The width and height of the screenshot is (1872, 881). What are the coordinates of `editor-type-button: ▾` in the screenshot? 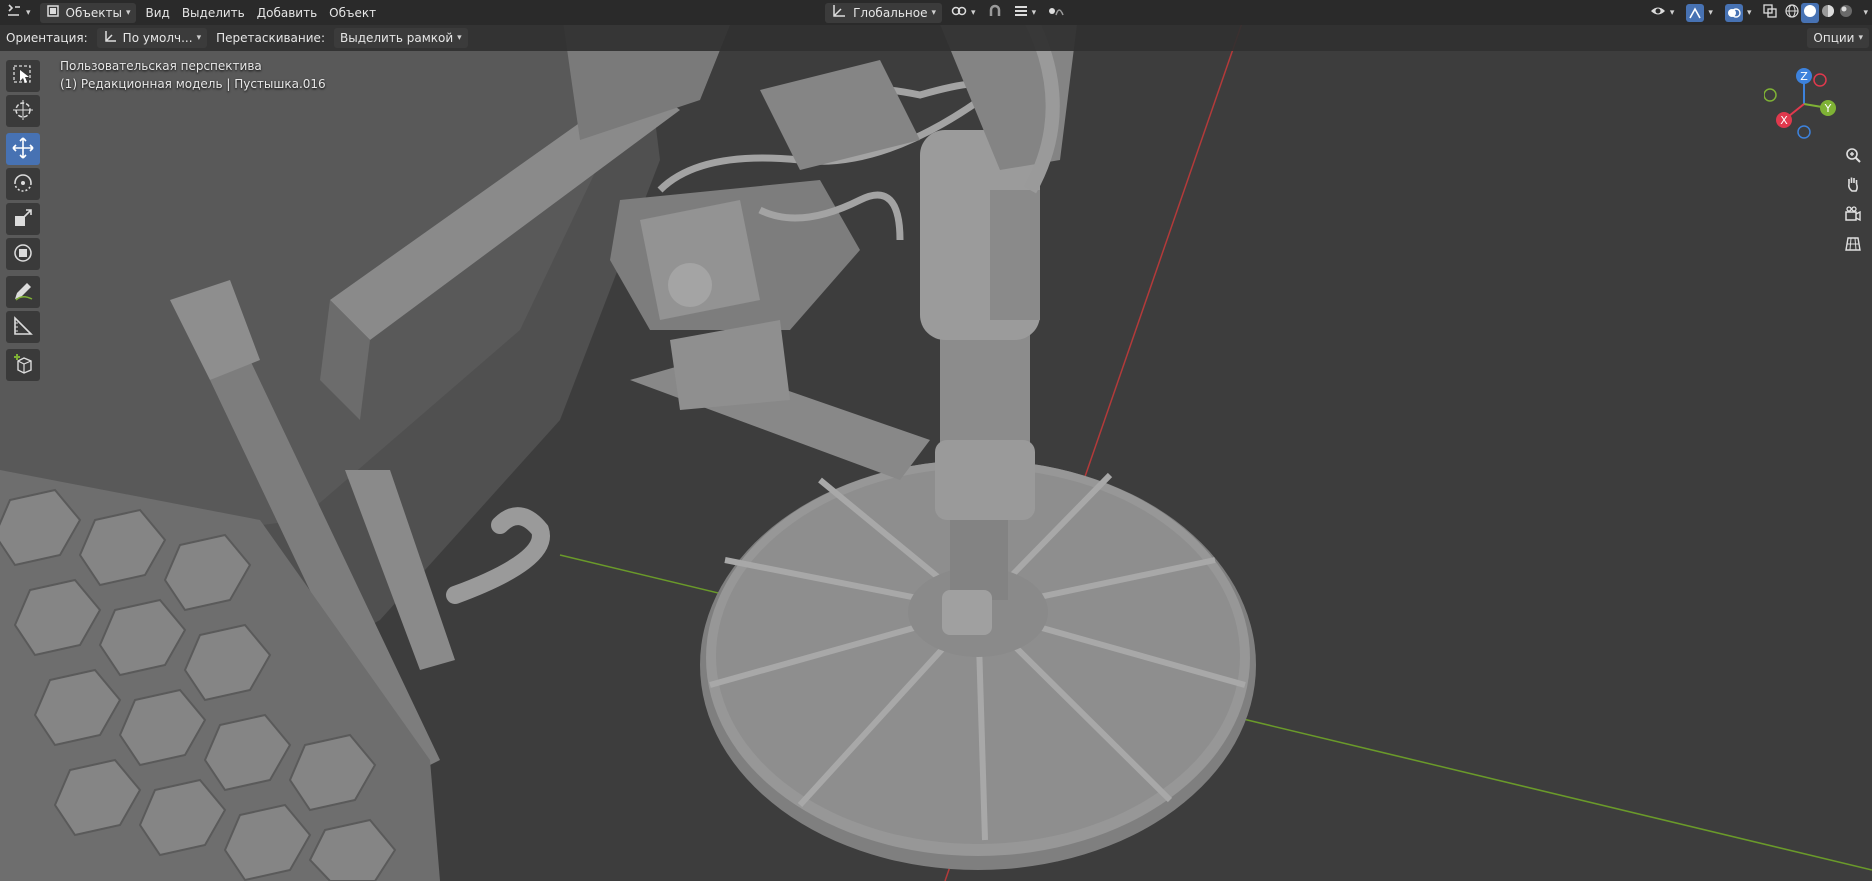 It's located at (18, 13).